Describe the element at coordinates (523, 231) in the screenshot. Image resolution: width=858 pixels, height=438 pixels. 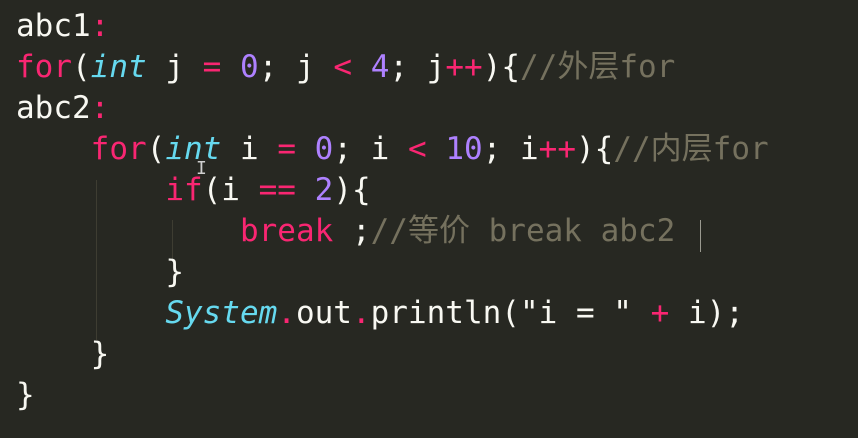
I see `code-token: //等价 break abc2` at that location.